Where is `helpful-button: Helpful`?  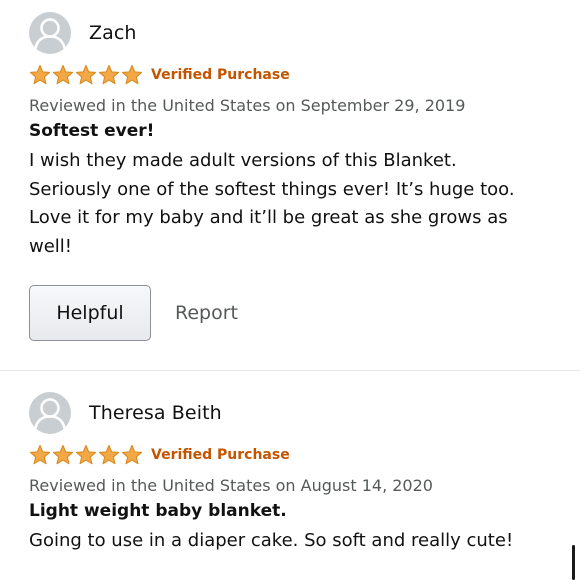 helpful-button: Helpful is located at coordinates (90, 313).